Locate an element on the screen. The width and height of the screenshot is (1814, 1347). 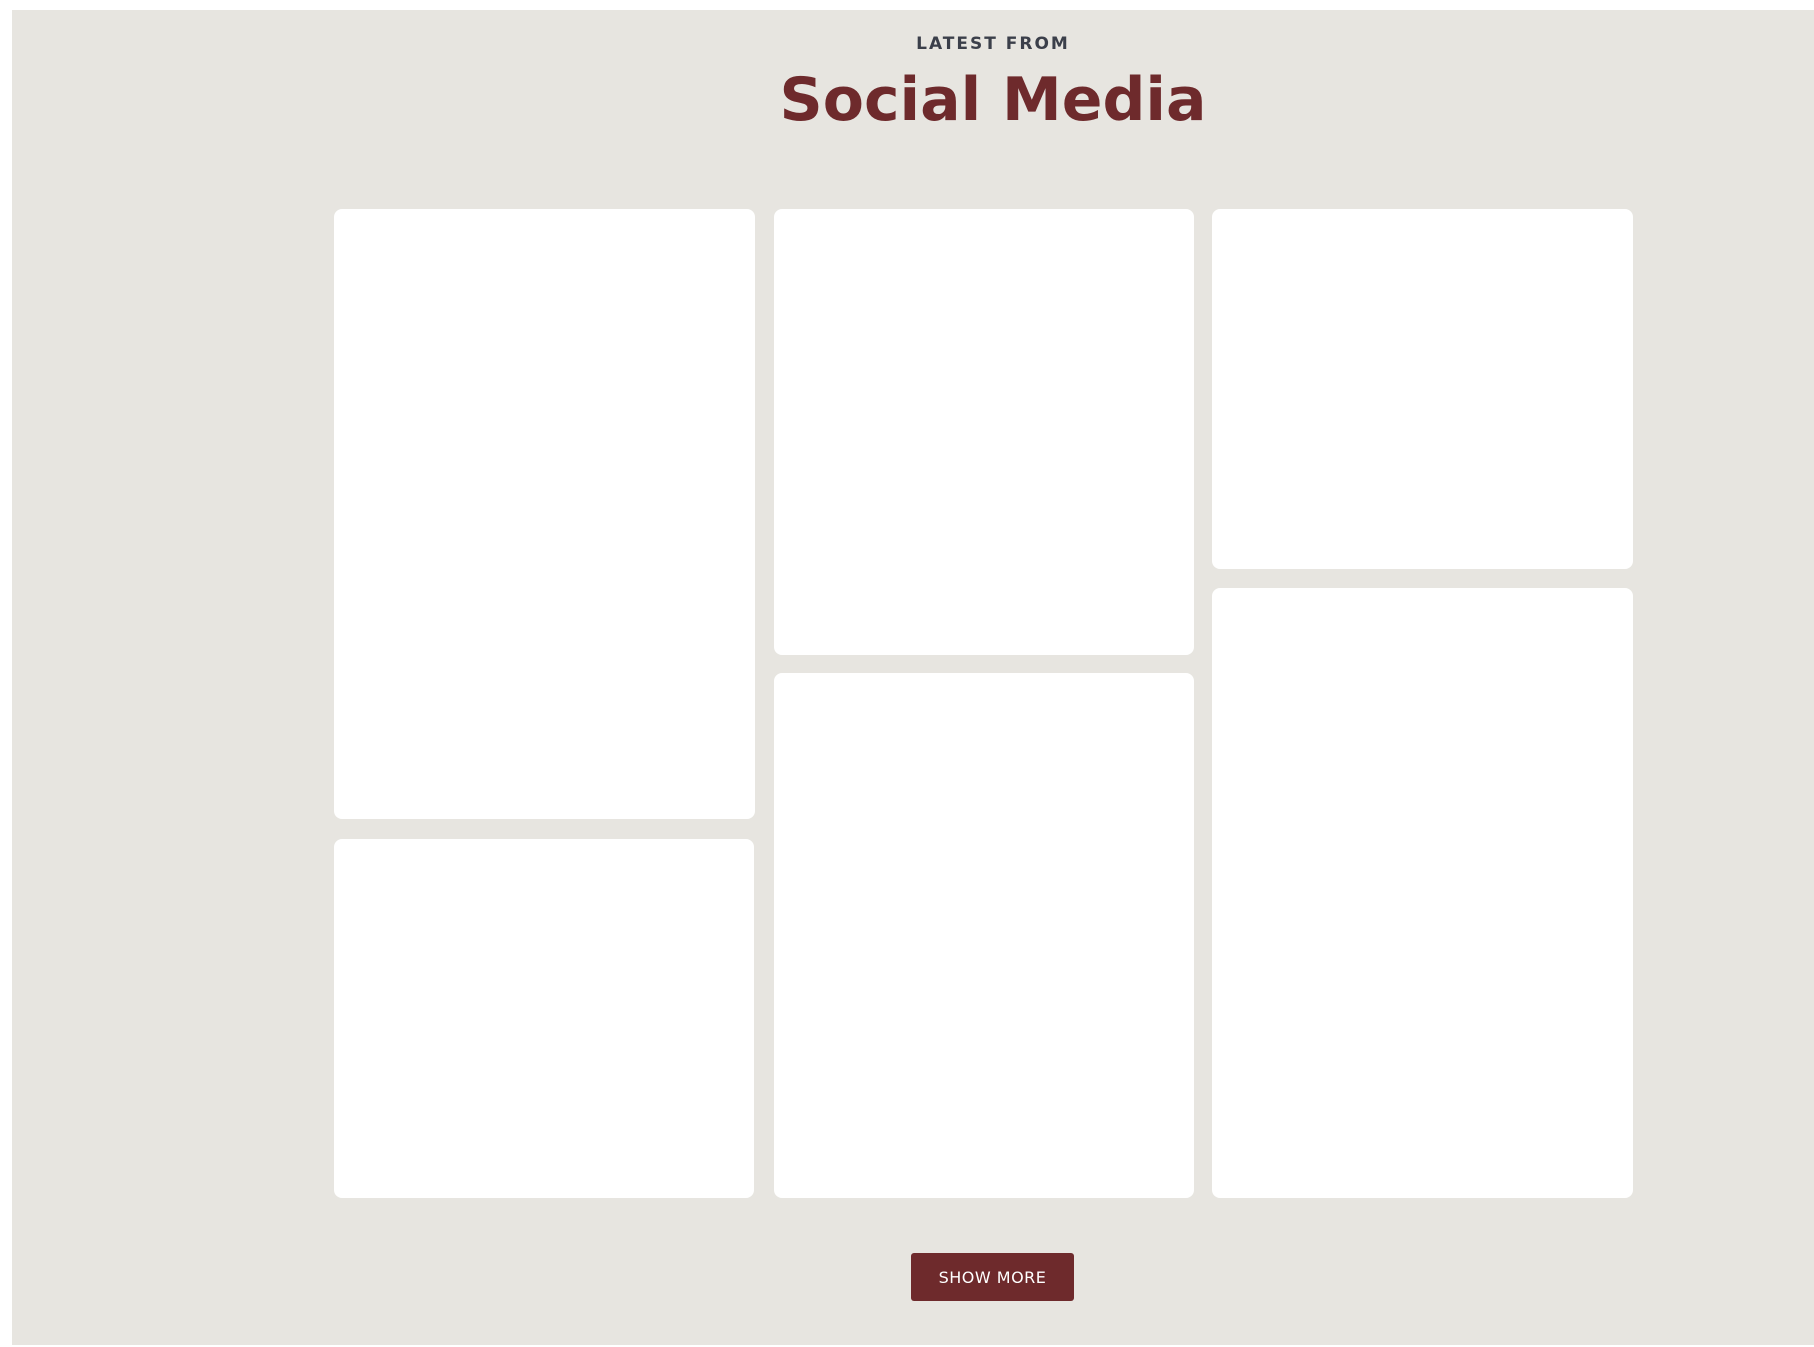
title-wrap: Social Media is located at coordinates (913, 100).